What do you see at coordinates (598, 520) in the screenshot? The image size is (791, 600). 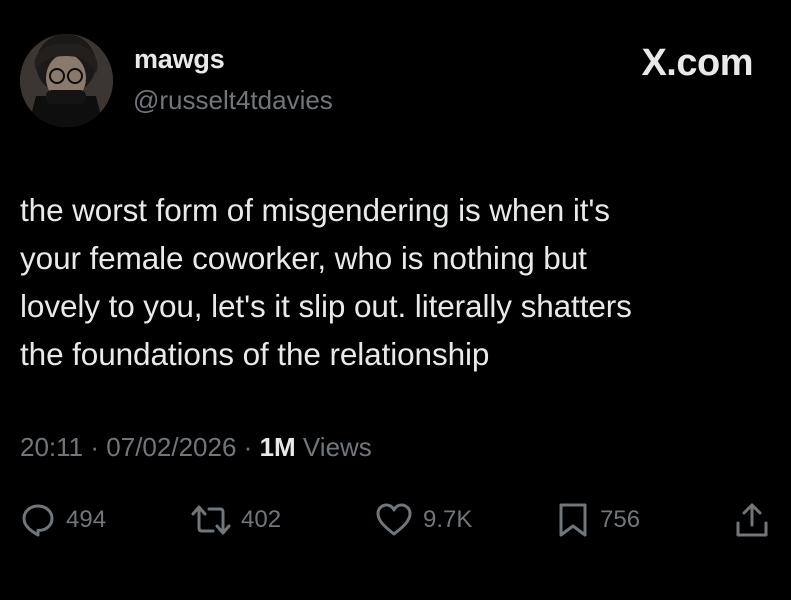 I see `bookmark-button: 756` at bounding box center [598, 520].